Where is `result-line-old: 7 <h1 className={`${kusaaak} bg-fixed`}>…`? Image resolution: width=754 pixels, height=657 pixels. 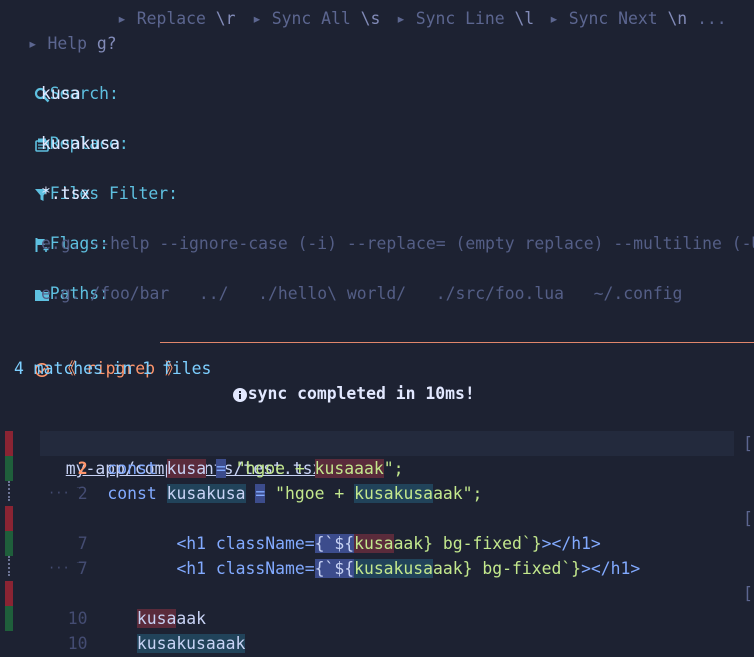 result-line-old: 7 <h1 className={`${kusaaak} bg-fixed`}>… is located at coordinates (329, 529).